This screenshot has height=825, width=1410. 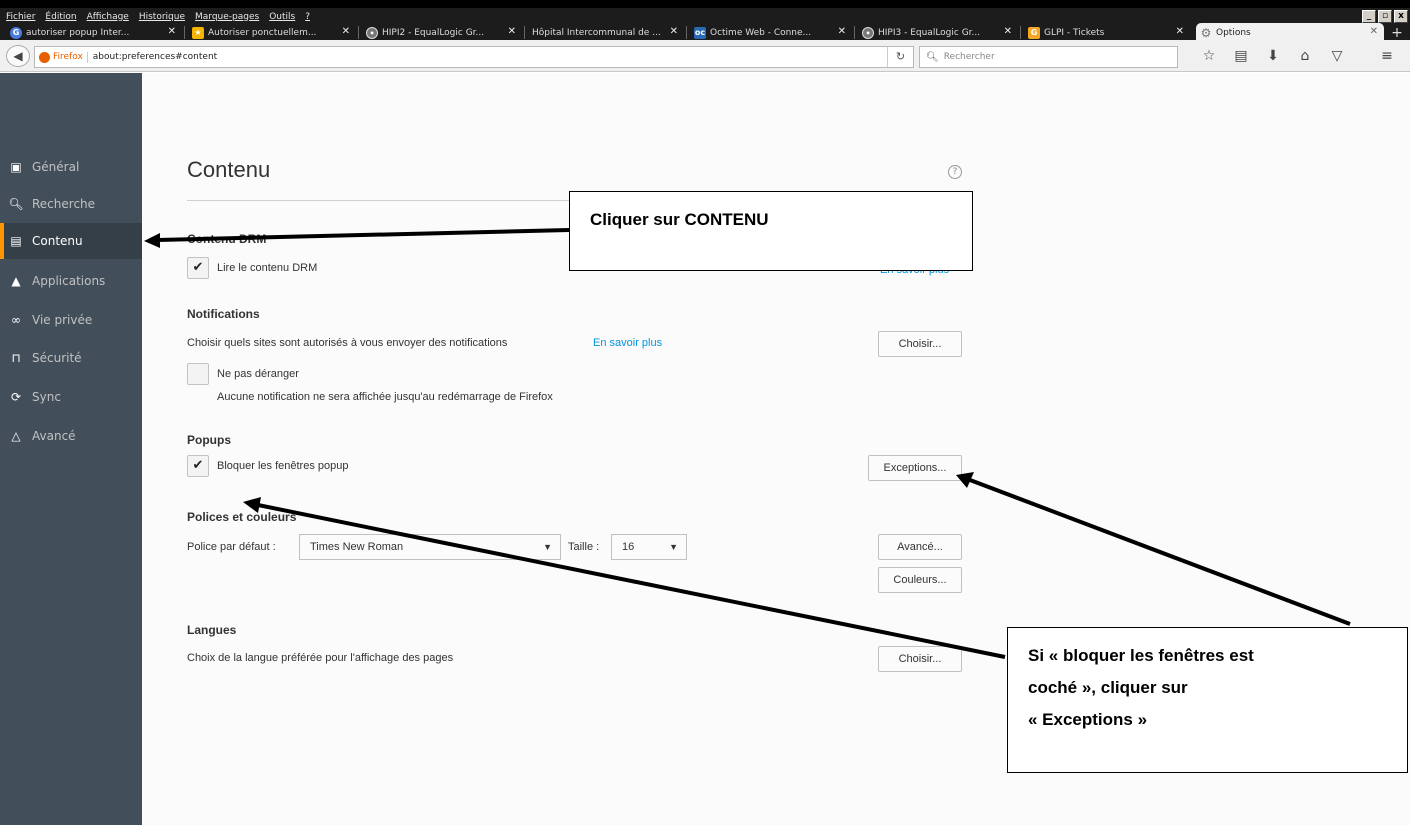 I want to click on restore-button: ▫, so click(x=1385, y=16).